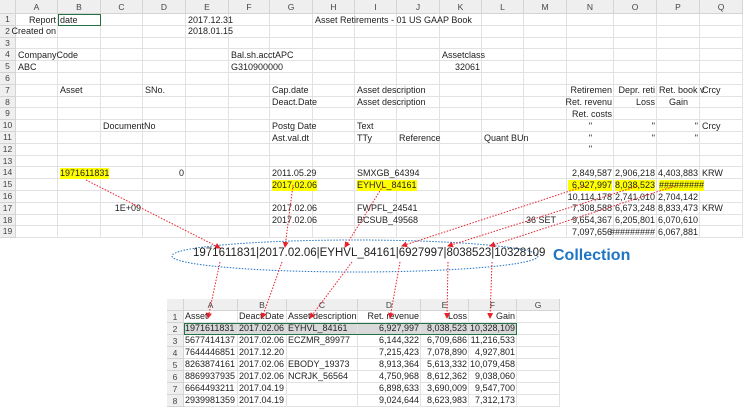 The width and height of the screenshot is (743, 407). Describe the element at coordinates (388, 173) in the screenshot. I see `cell-I14: SMXGB_64394` at that location.